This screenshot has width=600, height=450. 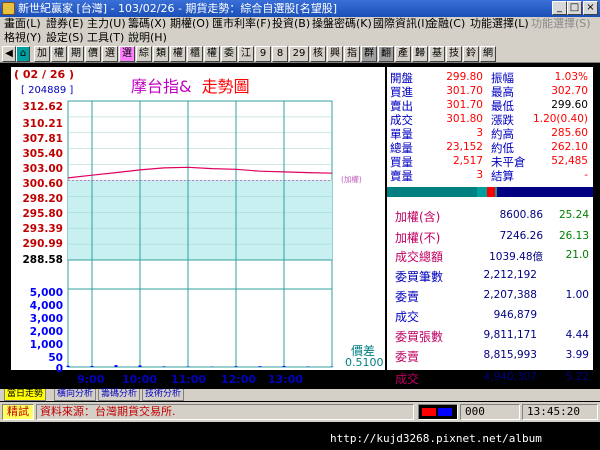 I want to click on menu-forex: 匯市利率(F), so click(x=241, y=24).